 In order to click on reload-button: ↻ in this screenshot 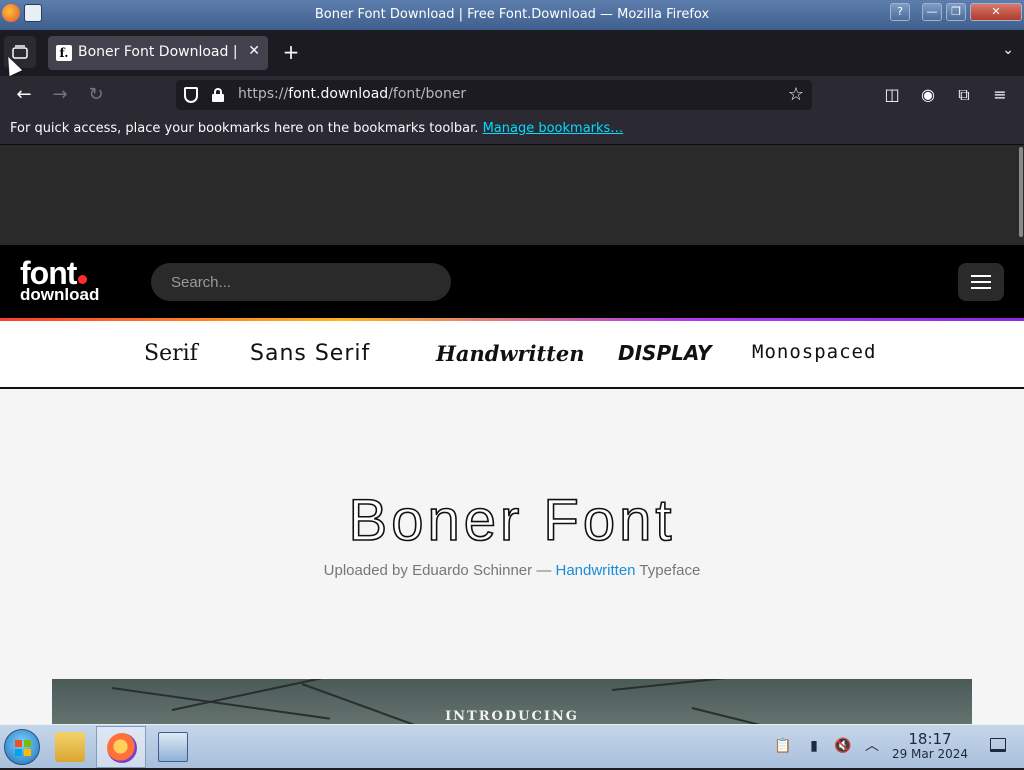, I will do `click(96, 95)`.